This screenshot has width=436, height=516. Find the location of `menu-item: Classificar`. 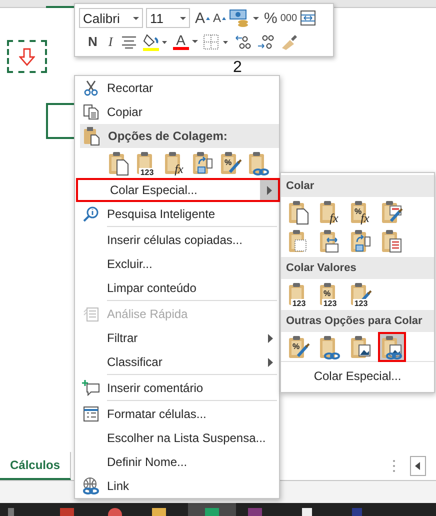

menu-item: Classificar is located at coordinates (177, 362).